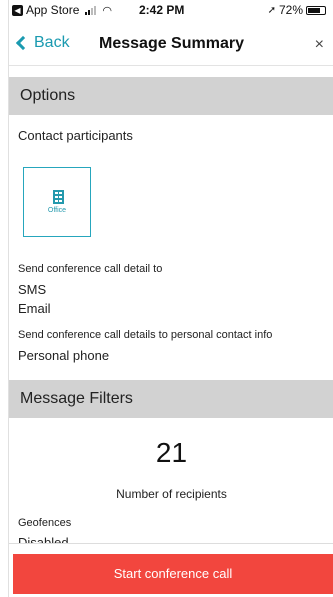  What do you see at coordinates (90, 269) in the screenshot?
I see `send-detail-label: Send conference call detail to` at bounding box center [90, 269].